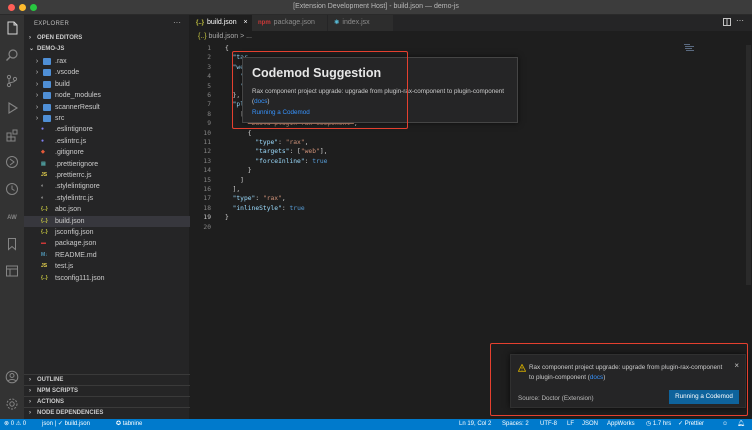 The image size is (752, 430). What do you see at coordinates (107, 221) in the screenshot?
I see `tree-file: {..} build.json` at bounding box center [107, 221].